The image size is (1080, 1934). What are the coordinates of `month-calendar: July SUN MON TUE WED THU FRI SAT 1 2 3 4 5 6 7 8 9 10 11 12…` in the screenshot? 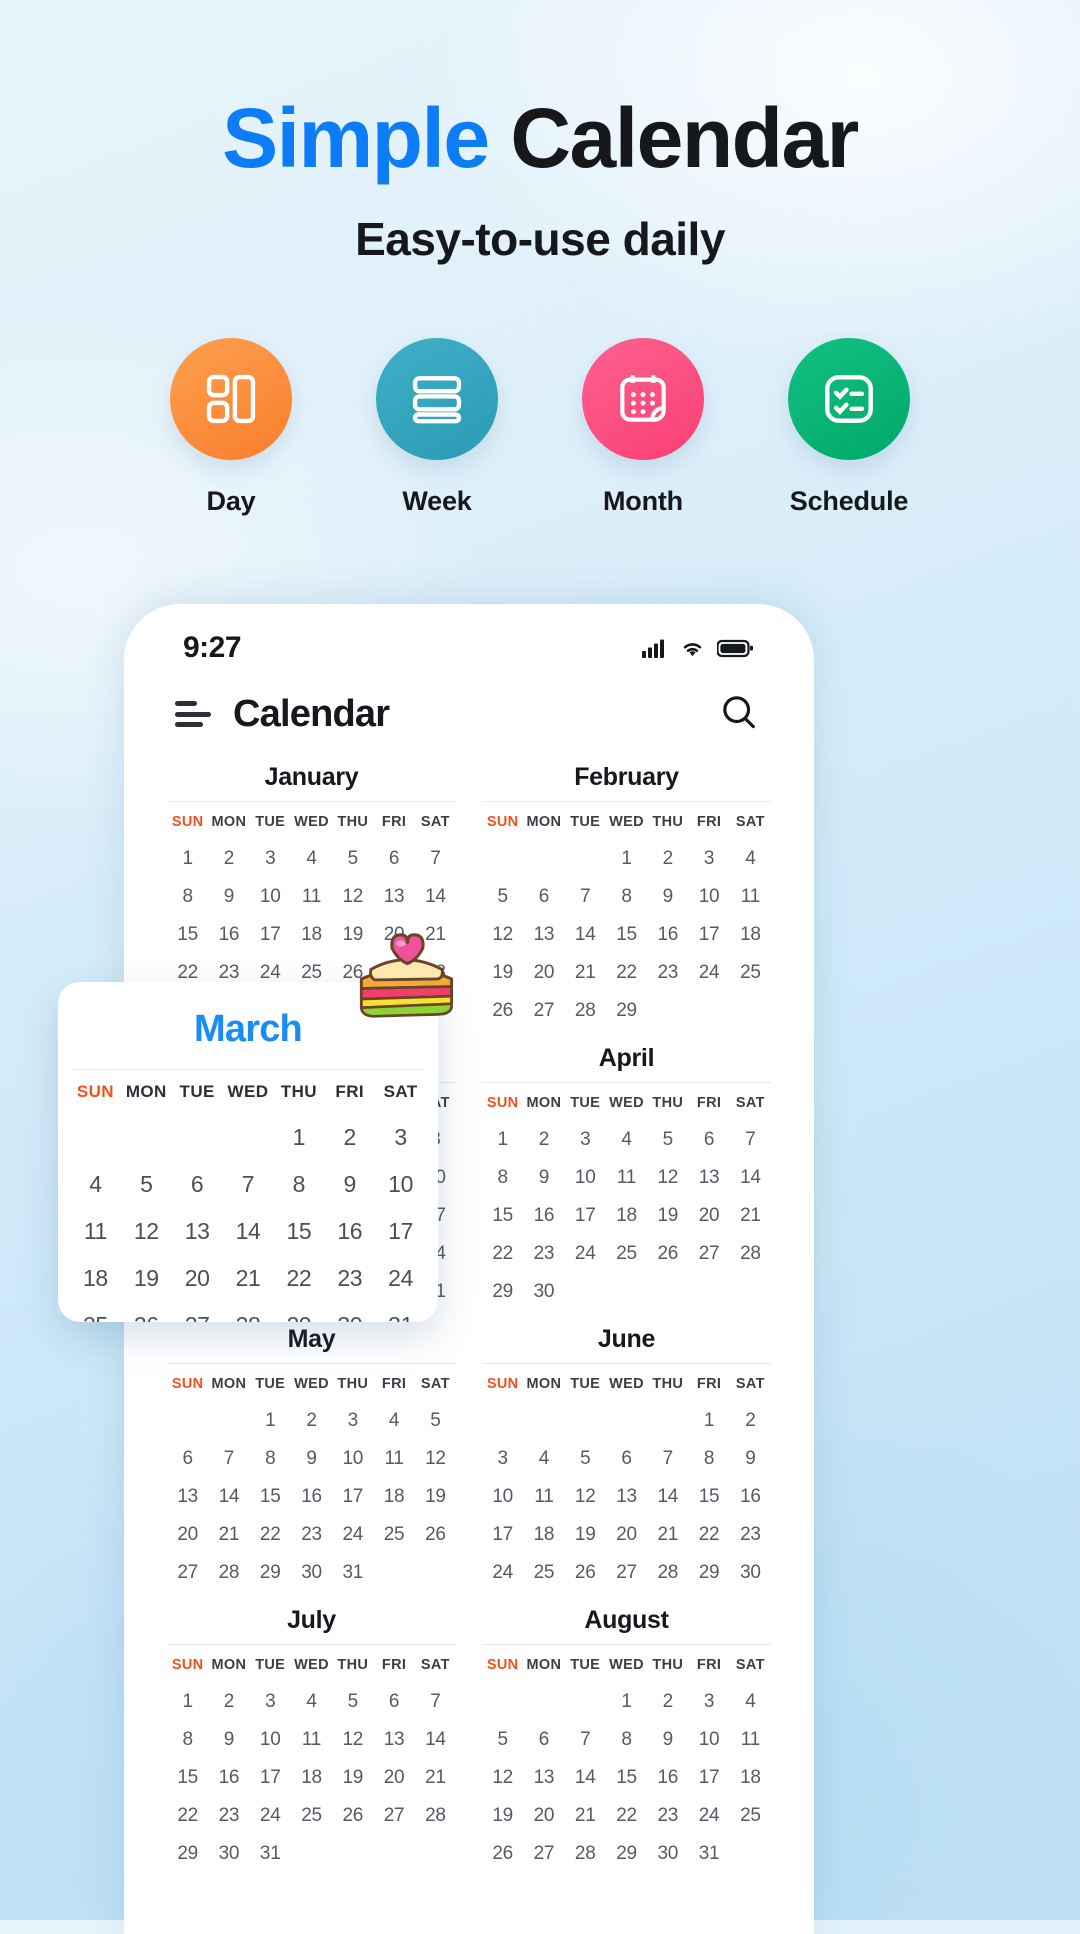 It's located at (311, 1739).